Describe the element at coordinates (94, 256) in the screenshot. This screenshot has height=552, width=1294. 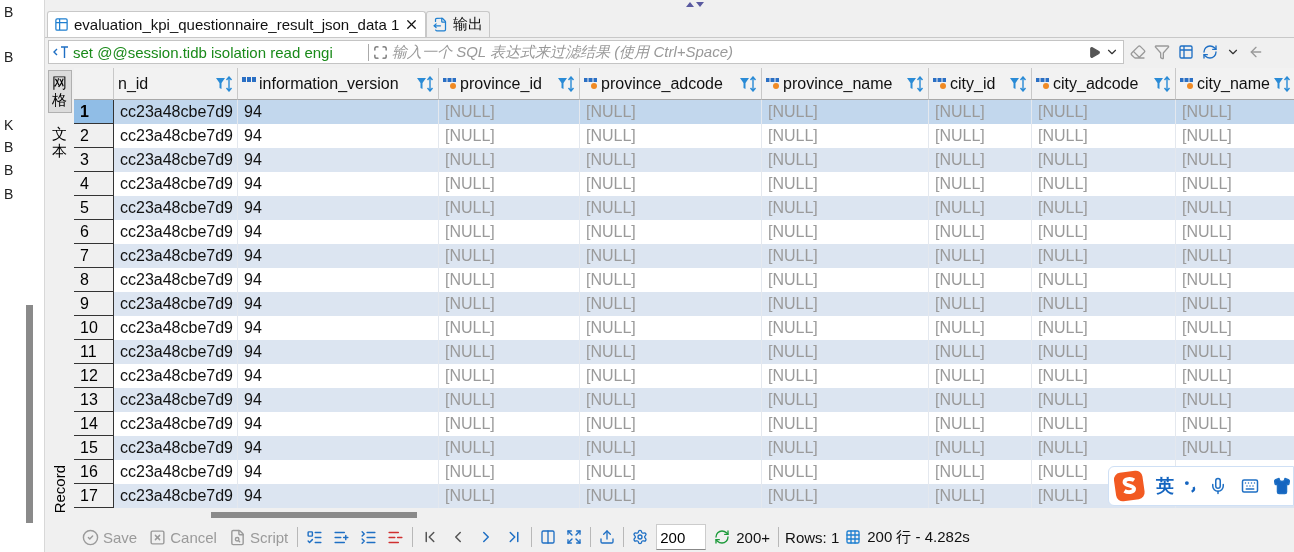
I see `row-number: 7` at that location.